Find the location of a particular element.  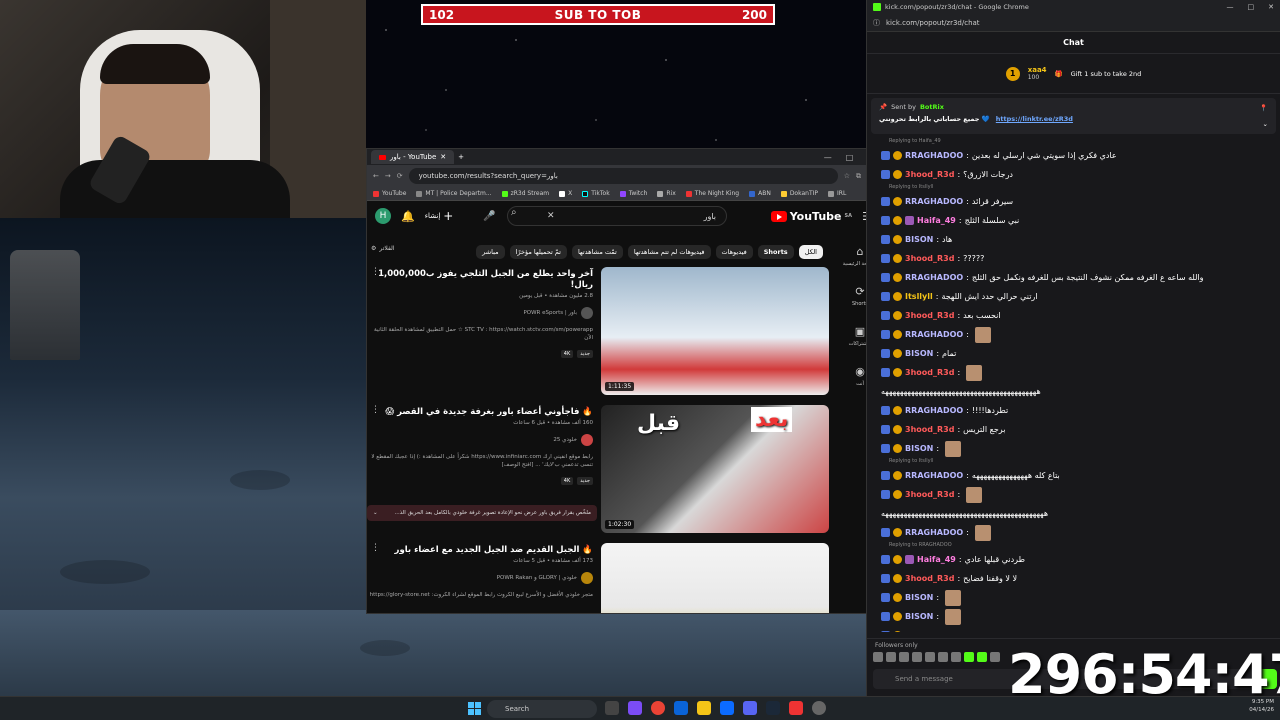

taskbar-search: Search is located at coordinates (542, 709).